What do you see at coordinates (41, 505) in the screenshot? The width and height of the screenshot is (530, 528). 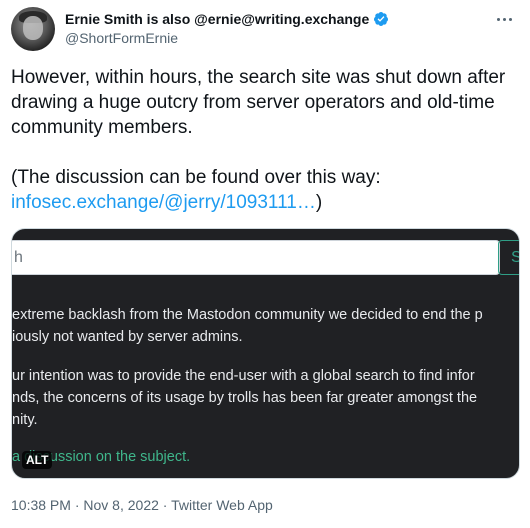 I see `tweet-time: 10:38 PM` at bounding box center [41, 505].